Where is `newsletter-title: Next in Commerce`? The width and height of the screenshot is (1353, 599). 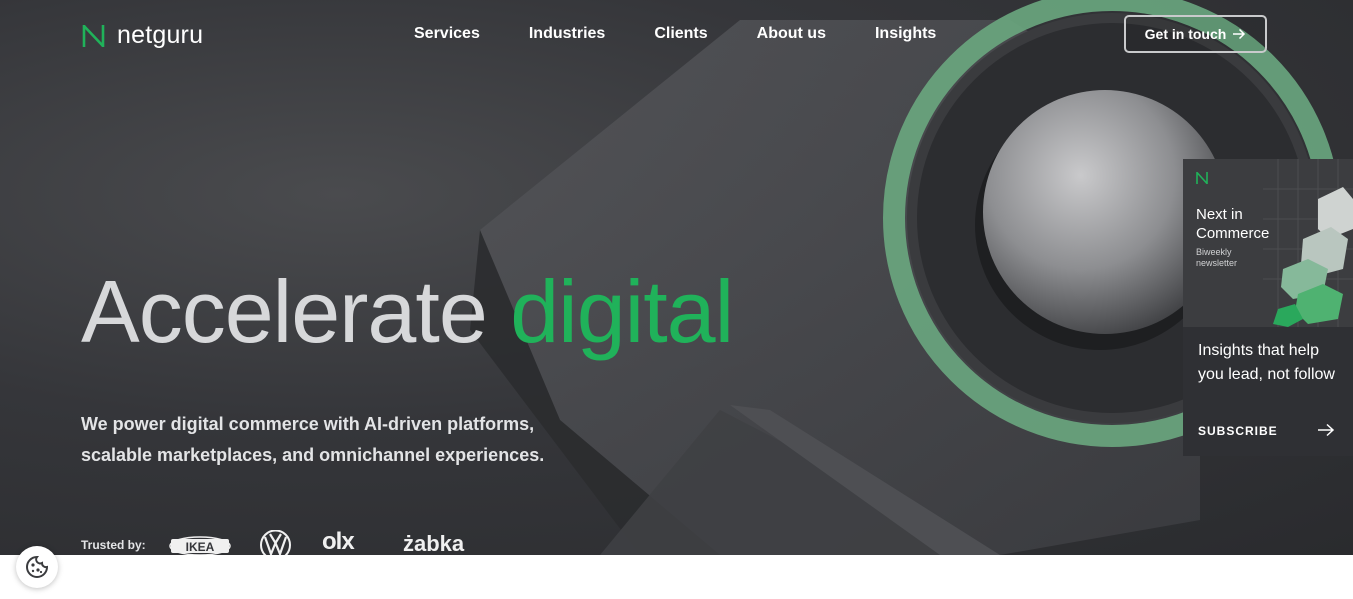
newsletter-title: Next in Commerce is located at coordinates (1233, 224).